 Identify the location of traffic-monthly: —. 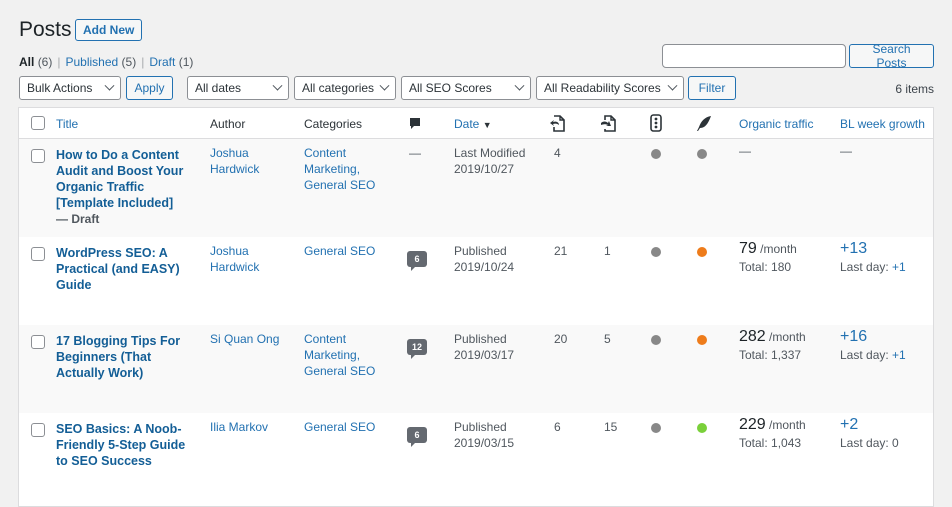
(745, 151).